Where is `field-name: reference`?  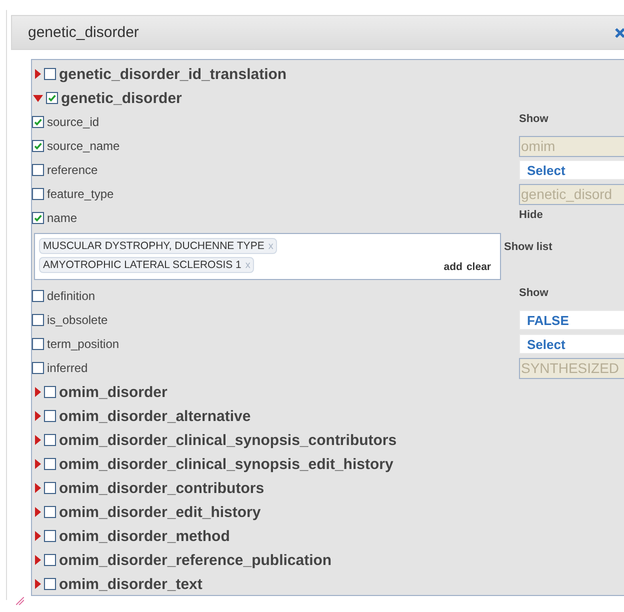 field-name: reference is located at coordinates (72, 170).